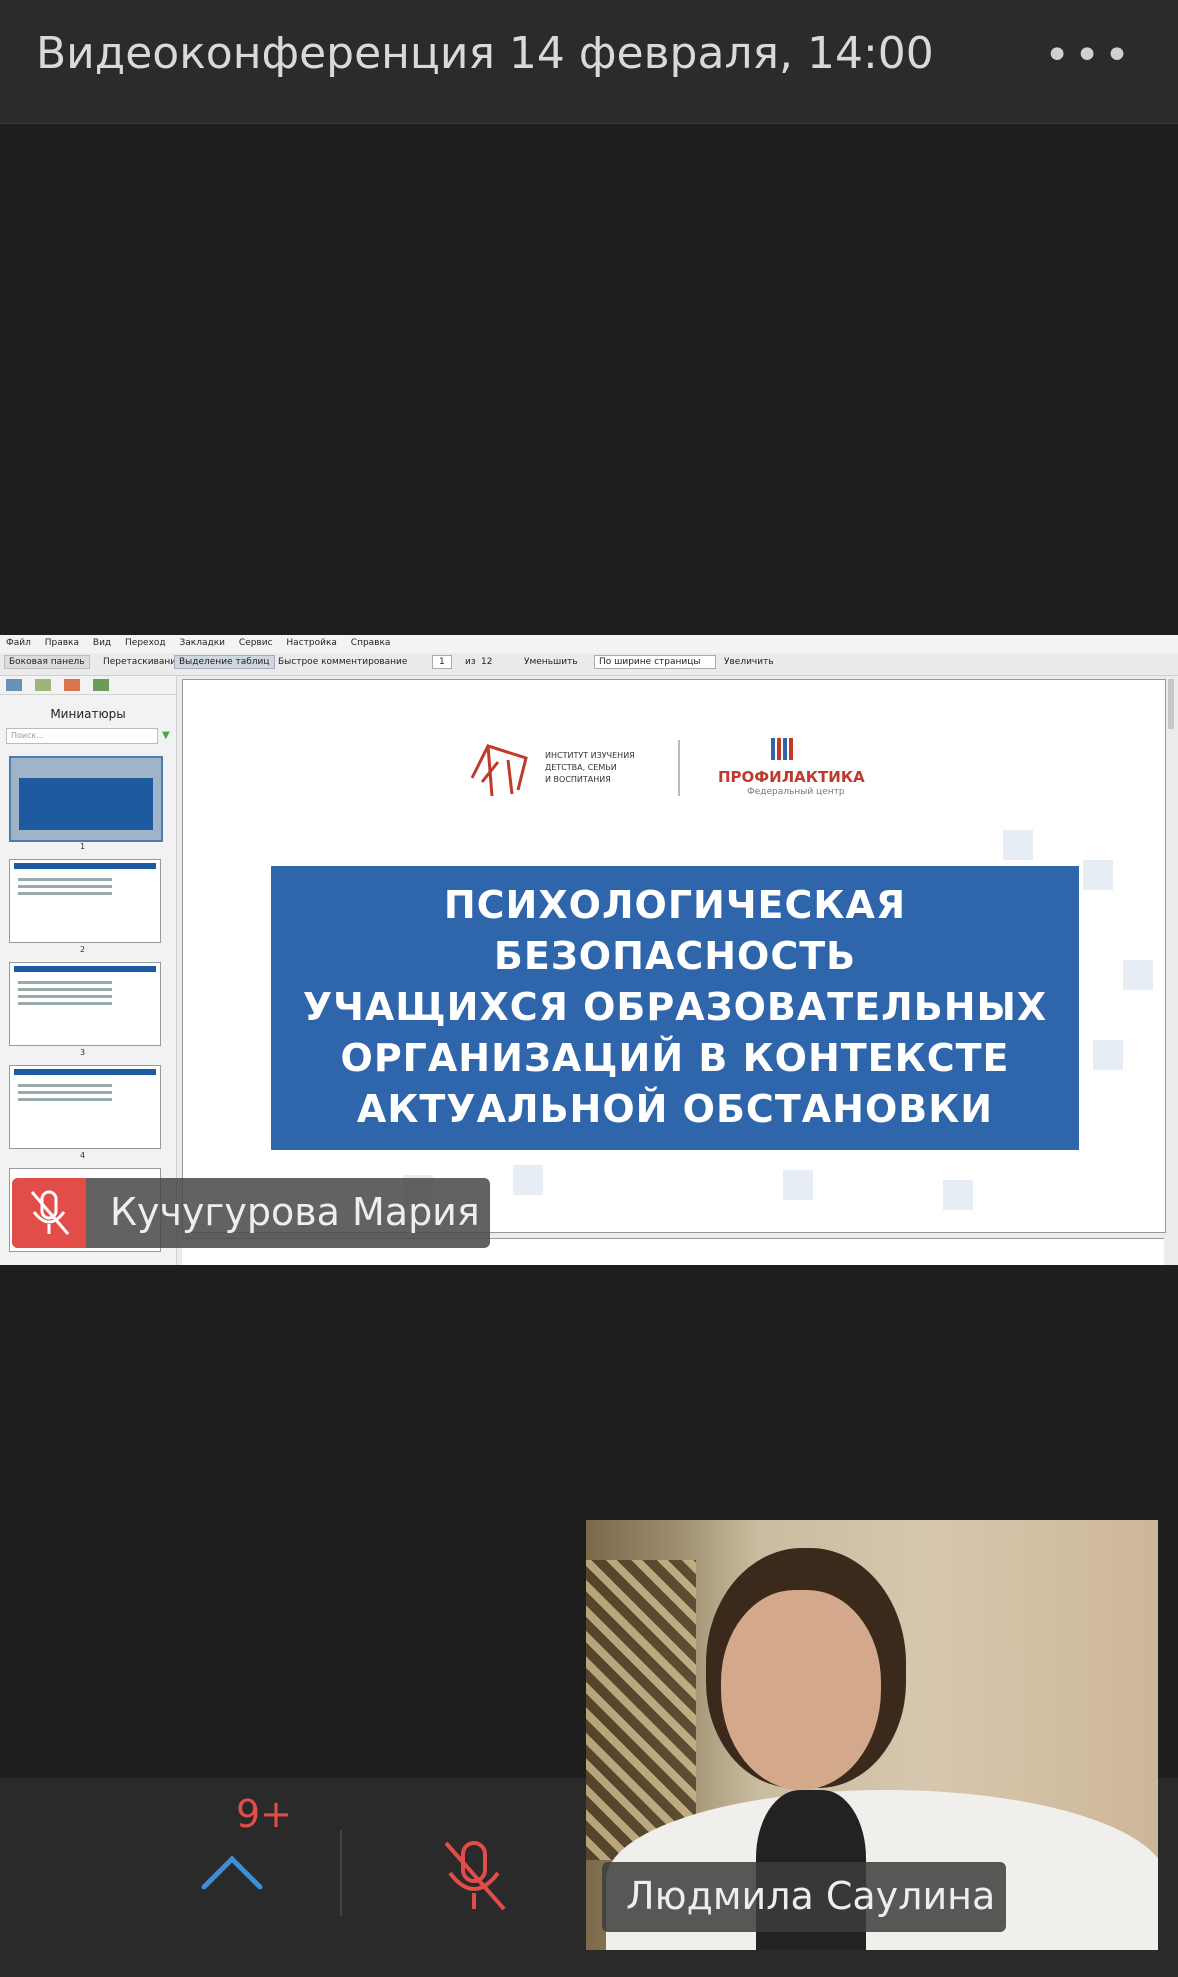 The width and height of the screenshot is (1178, 1977). I want to click on thumbnail-number: 2, so click(83, 949).